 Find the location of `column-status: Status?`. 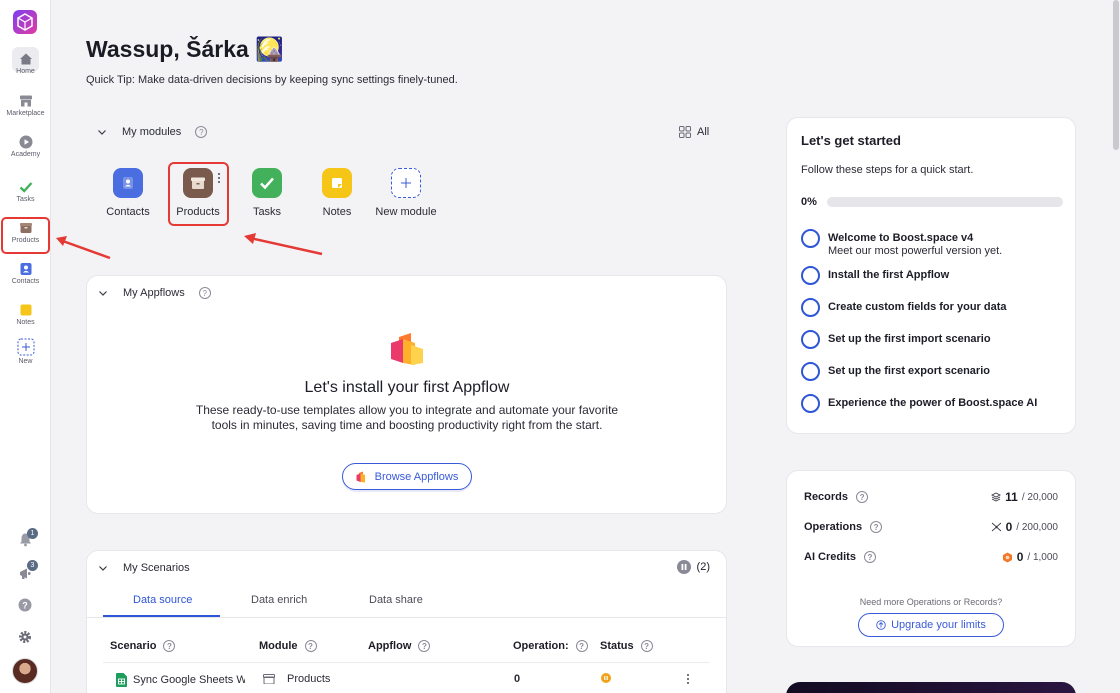

column-status: Status? is located at coordinates (626, 646).